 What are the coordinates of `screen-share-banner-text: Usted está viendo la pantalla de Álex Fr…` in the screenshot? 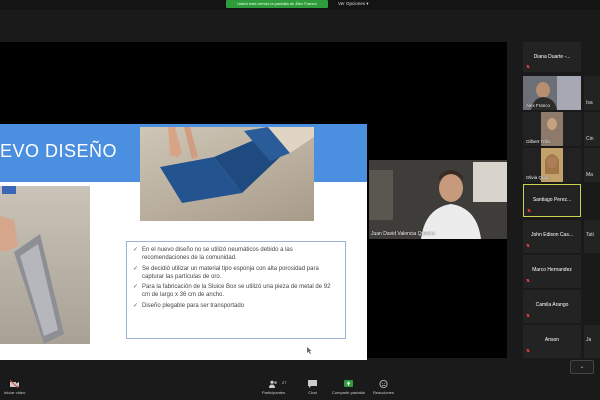 It's located at (277, 3).